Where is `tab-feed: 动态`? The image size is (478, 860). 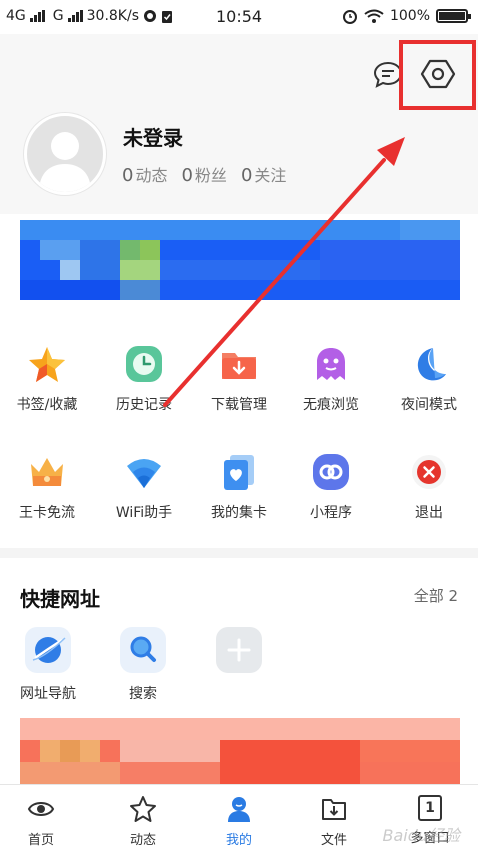
tab-feed: 动态 is located at coordinates (143, 821).